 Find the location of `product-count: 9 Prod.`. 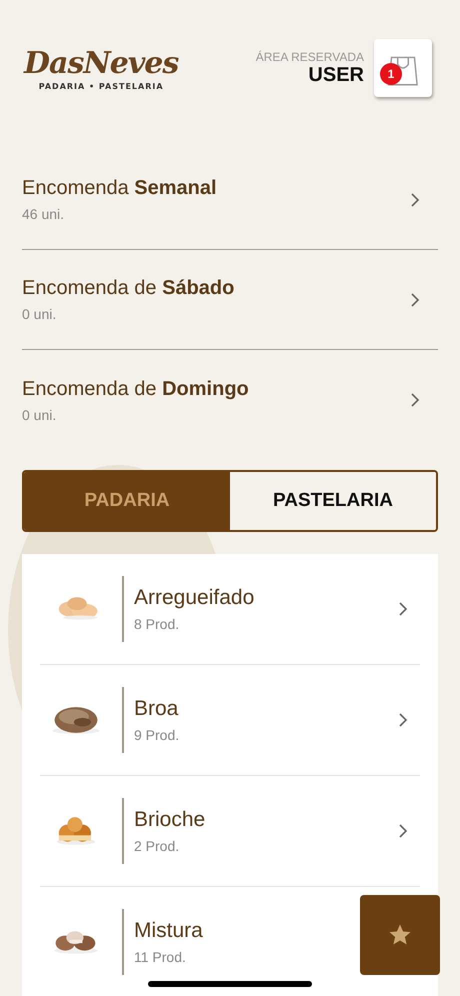

product-count: 9 Prod. is located at coordinates (157, 735).